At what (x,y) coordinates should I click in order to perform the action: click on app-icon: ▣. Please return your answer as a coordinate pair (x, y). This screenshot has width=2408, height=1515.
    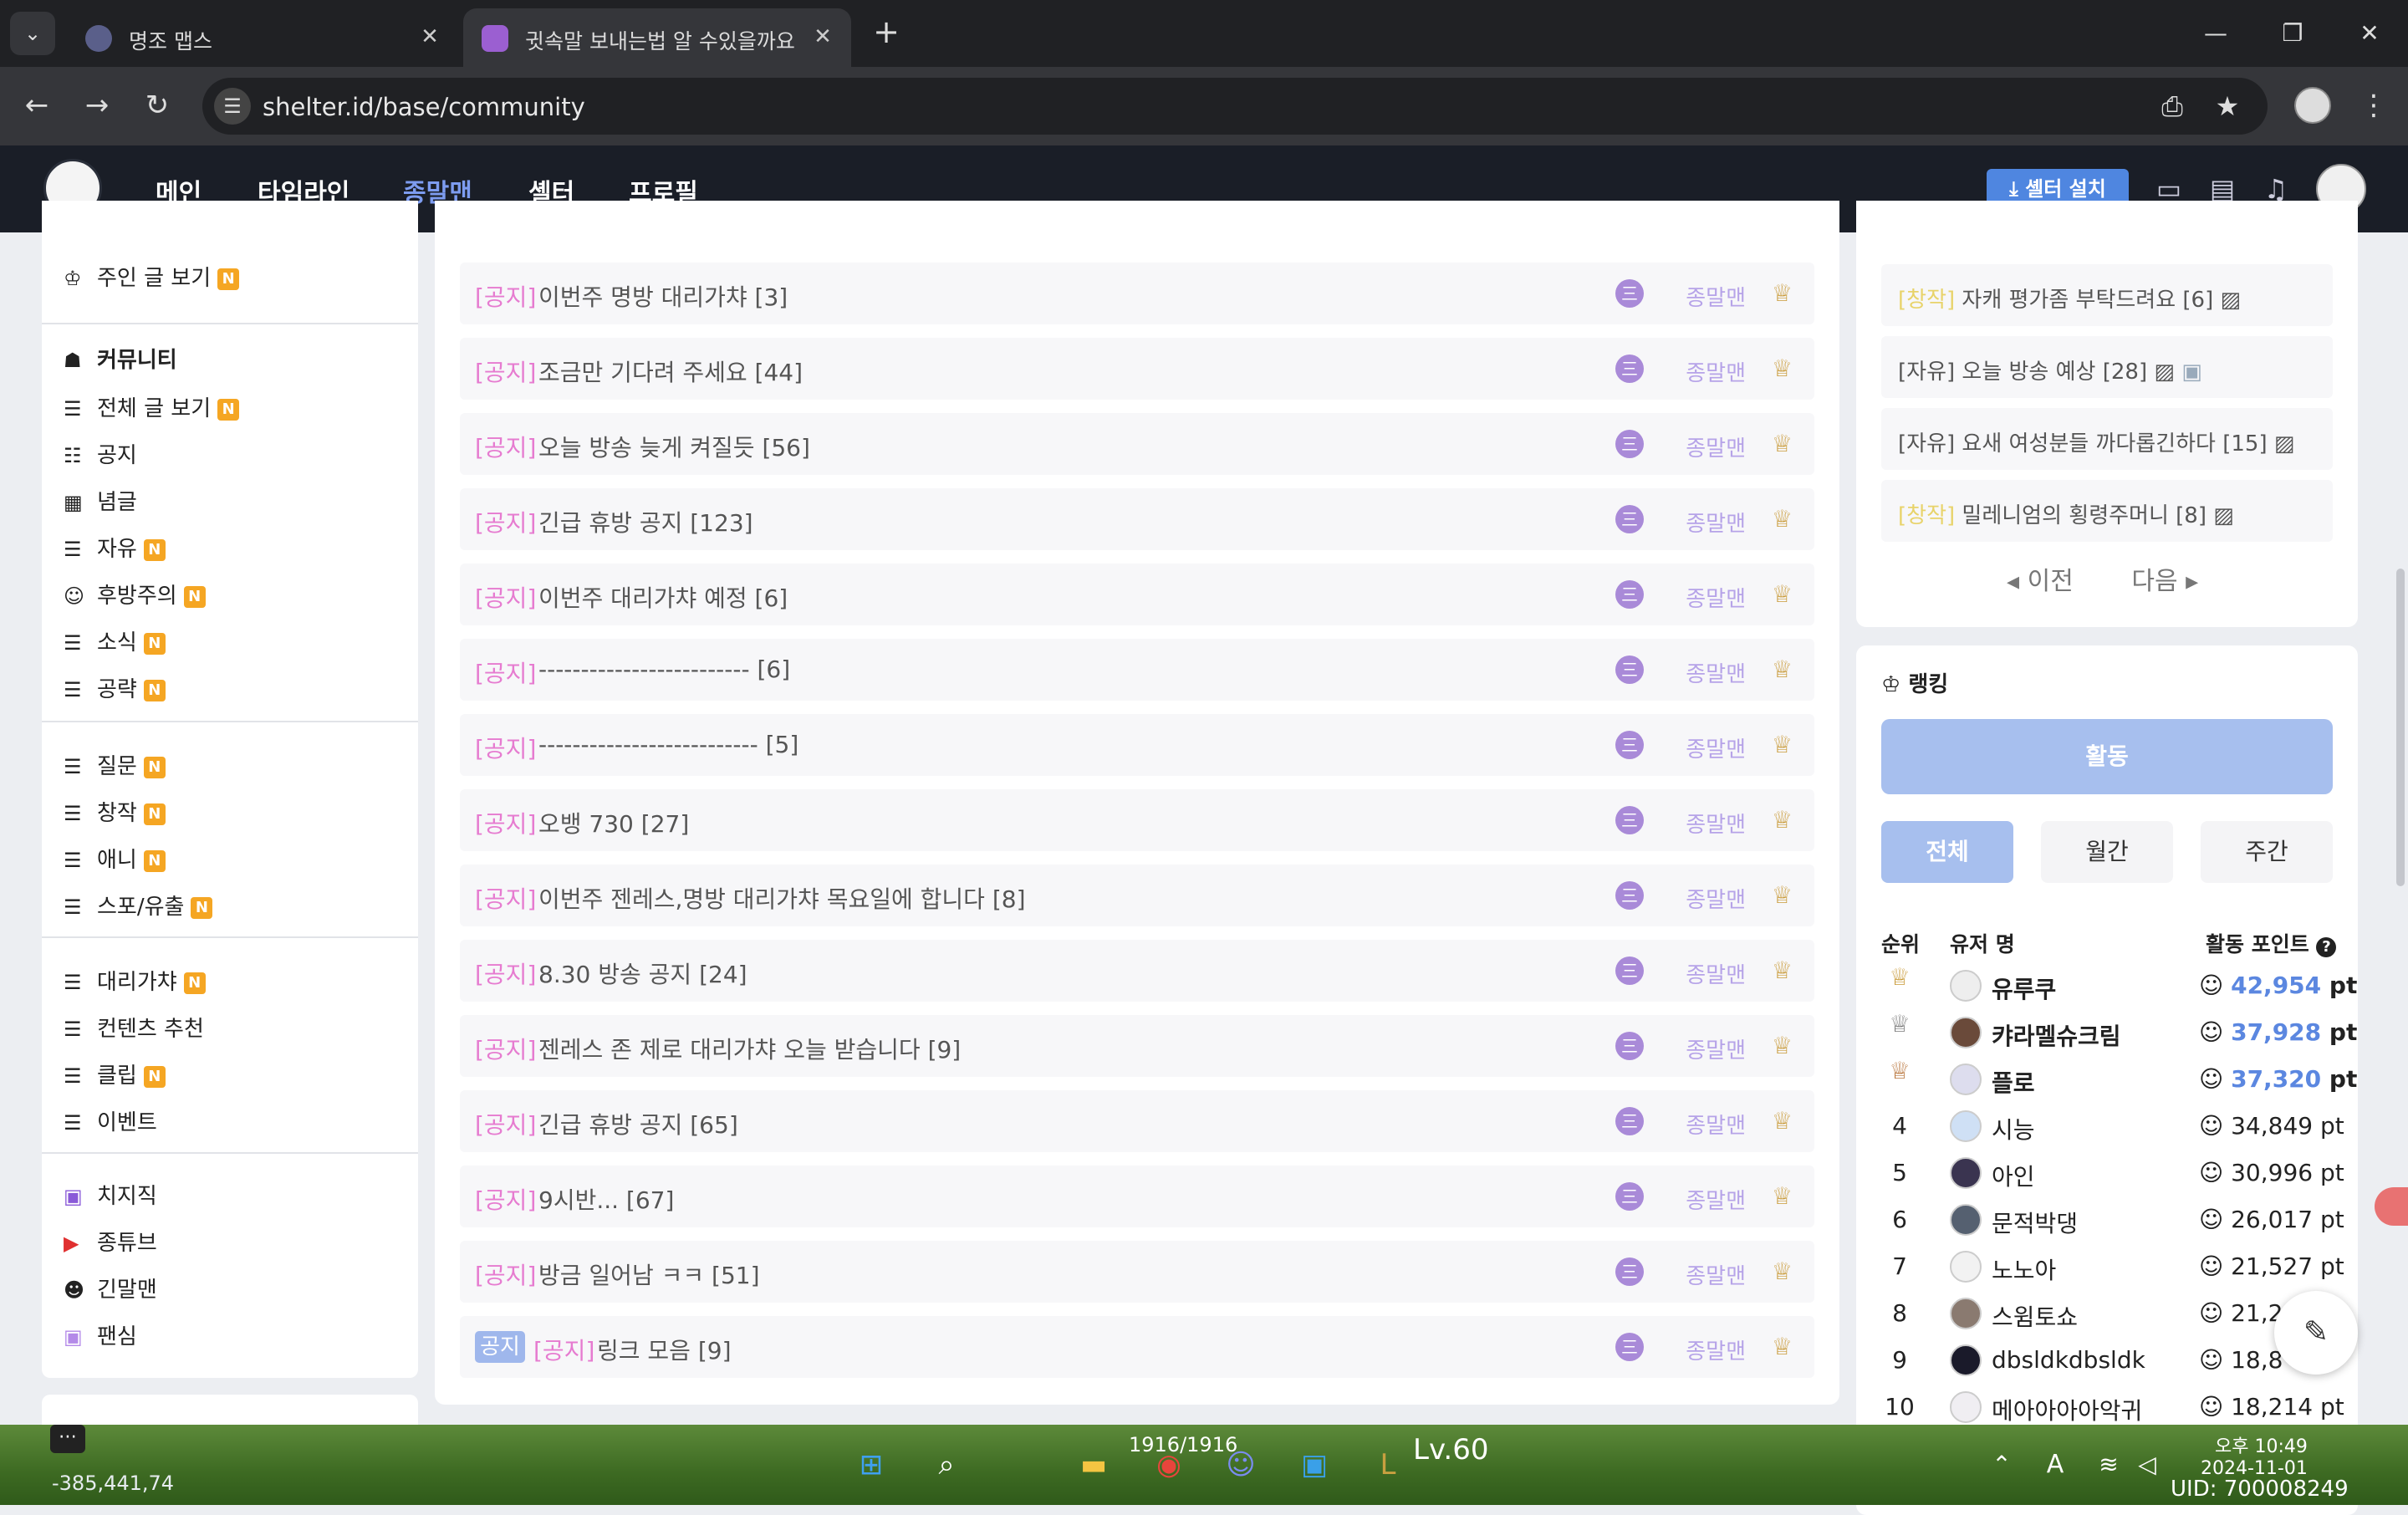
    Looking at the image, I should click on (1315, 1464).